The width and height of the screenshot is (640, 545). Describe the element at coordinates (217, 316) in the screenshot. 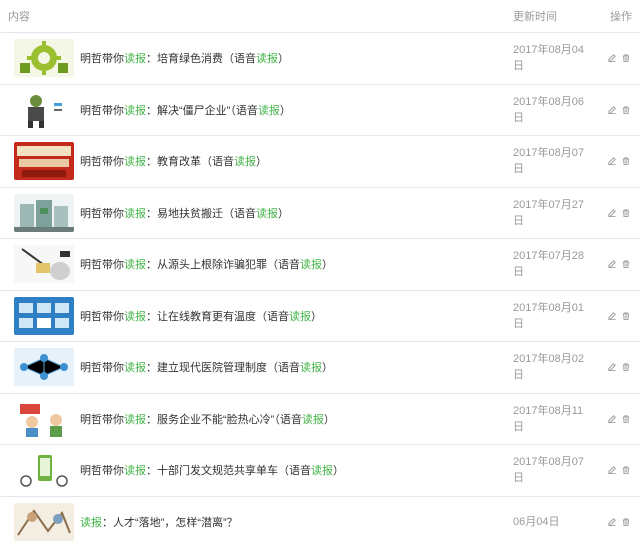

I see `title-text: ：让在线教育更有温度（语音` at that location.